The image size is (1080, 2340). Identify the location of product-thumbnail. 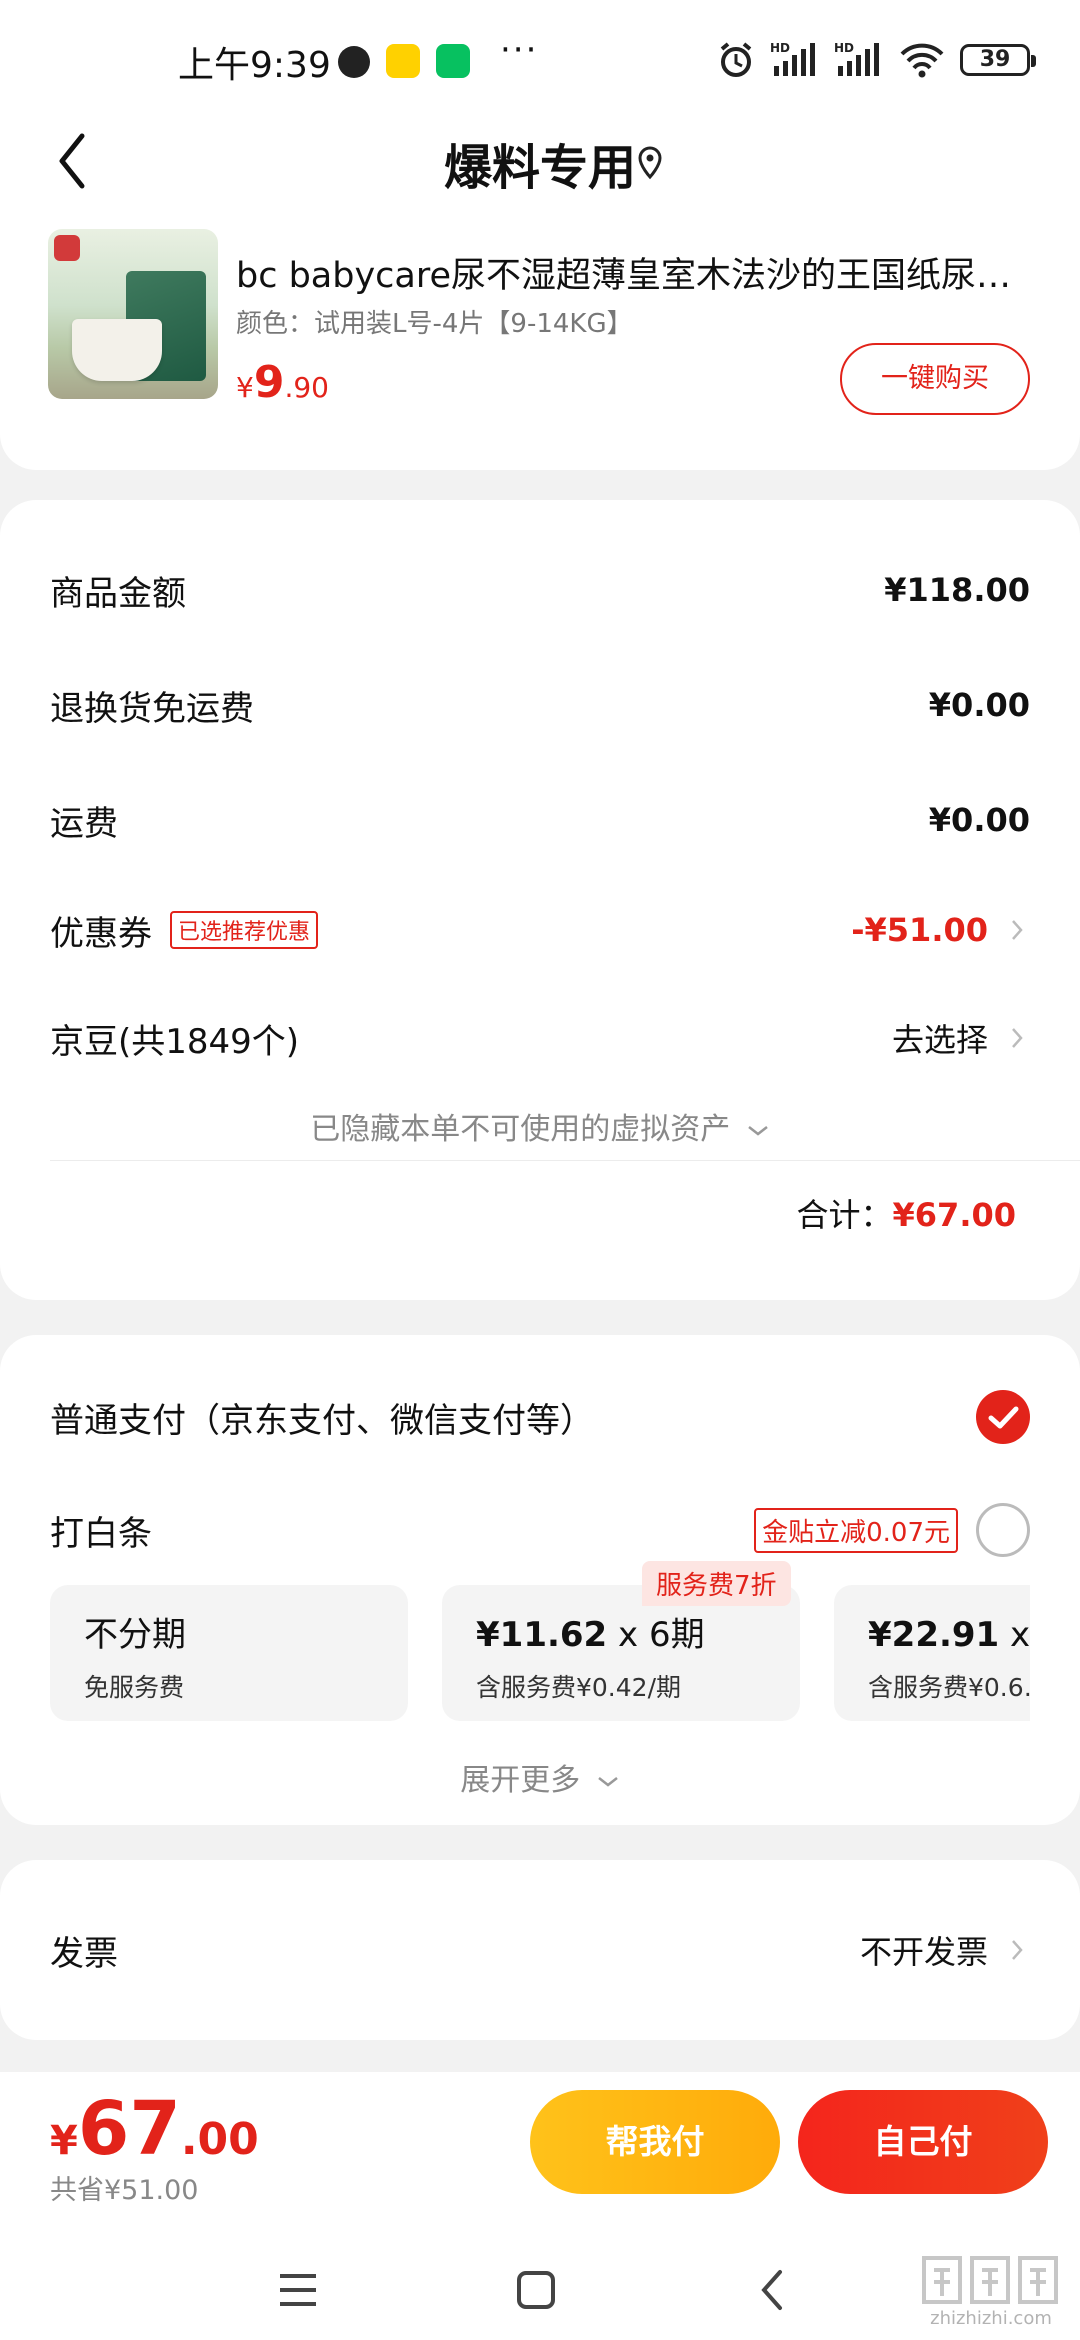
(133, 314).